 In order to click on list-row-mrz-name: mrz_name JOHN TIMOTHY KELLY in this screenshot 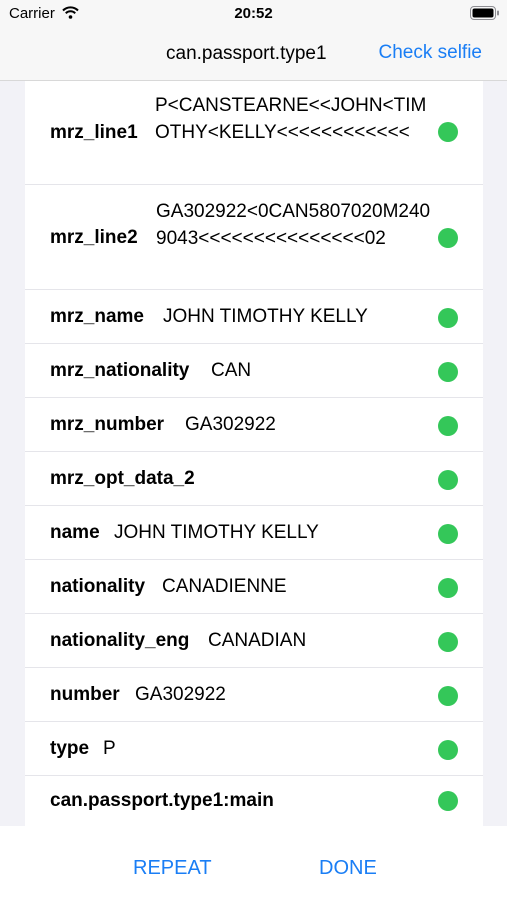, I will do `click(254, 317)`.